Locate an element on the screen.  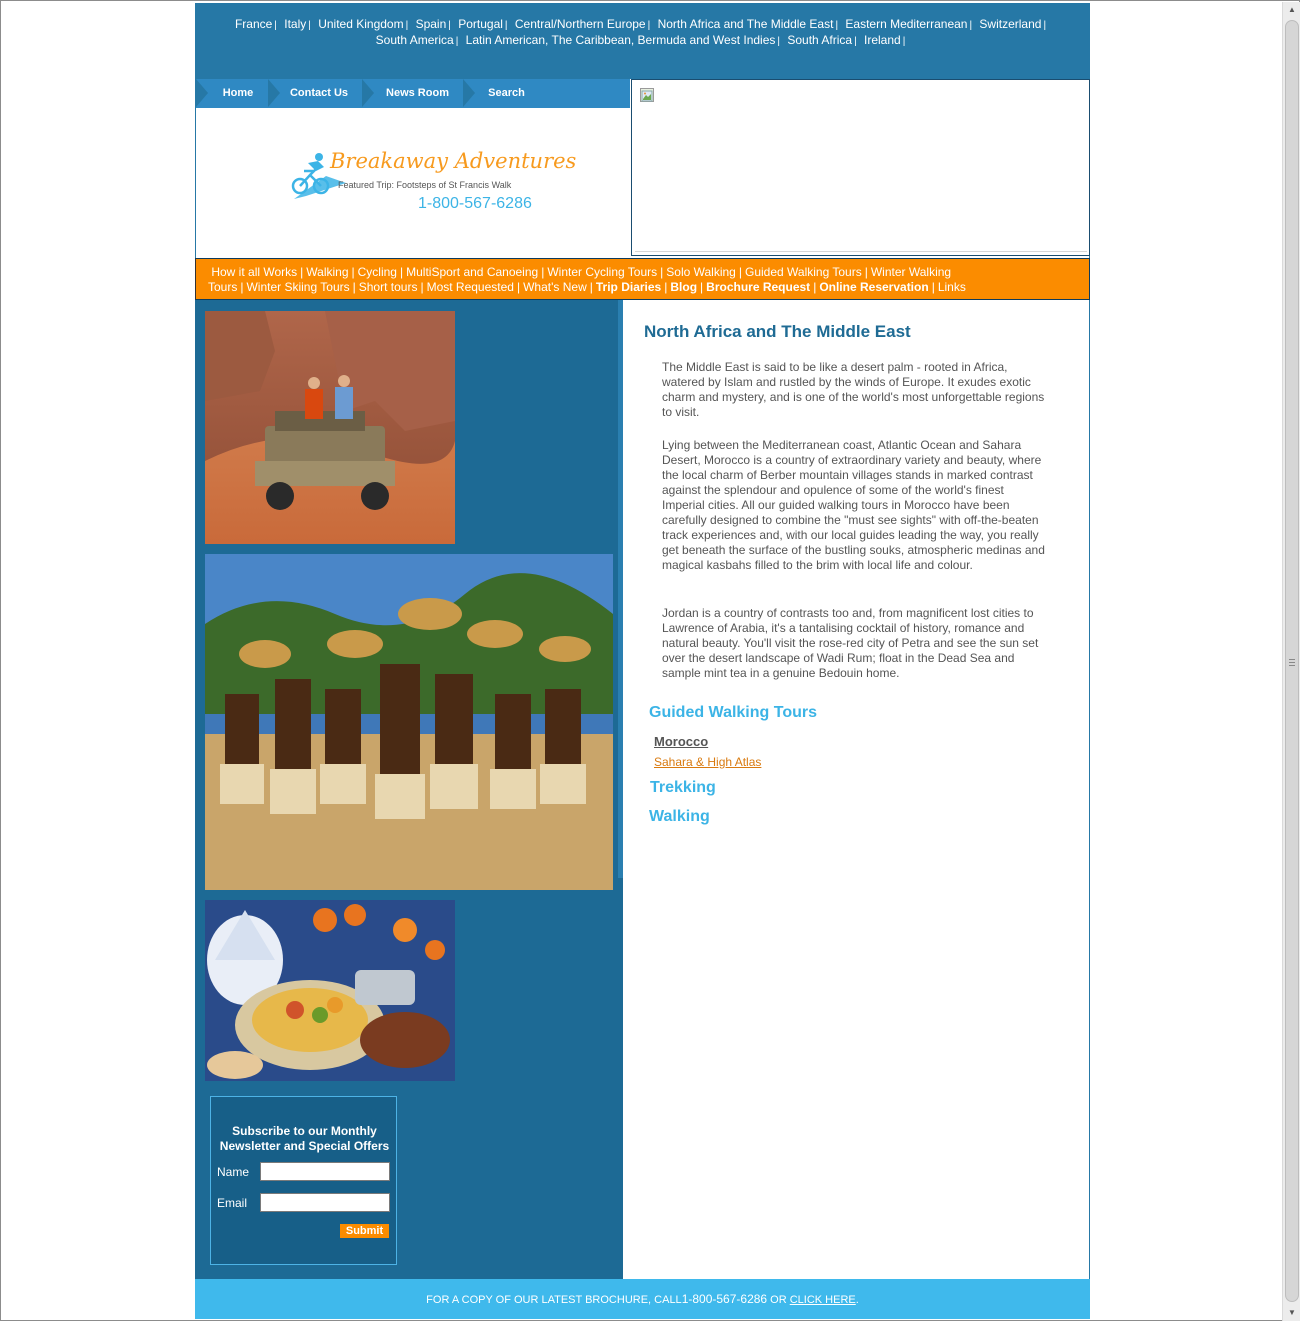
click-here-link: CLICK HERE is located at coordinates (823, 1300).